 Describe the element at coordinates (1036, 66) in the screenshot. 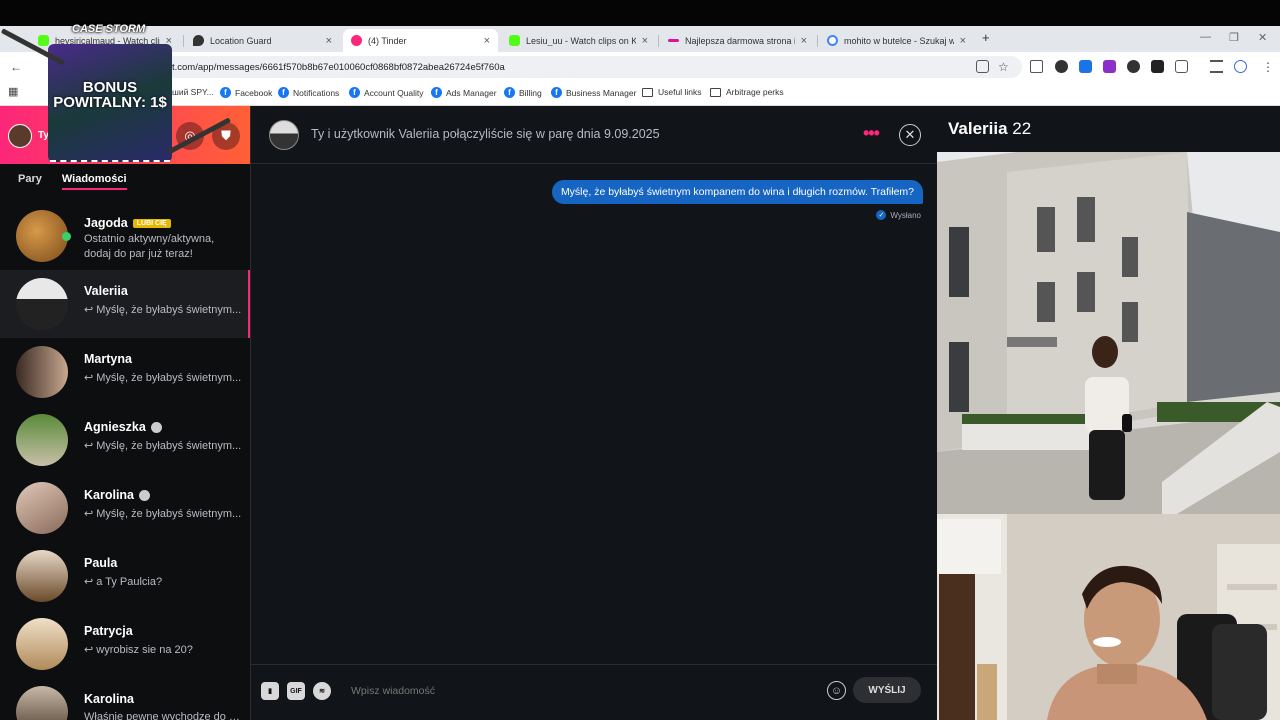

I see `camera-icon` at that location.